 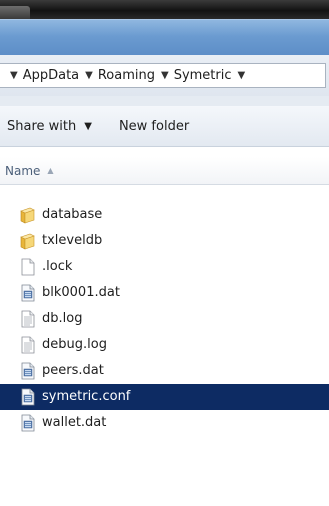 What do you see at coordinates (50, 170) in the screenshot?
I see `sort-ascending-icon: ▲` at bounding box center [50, 170].